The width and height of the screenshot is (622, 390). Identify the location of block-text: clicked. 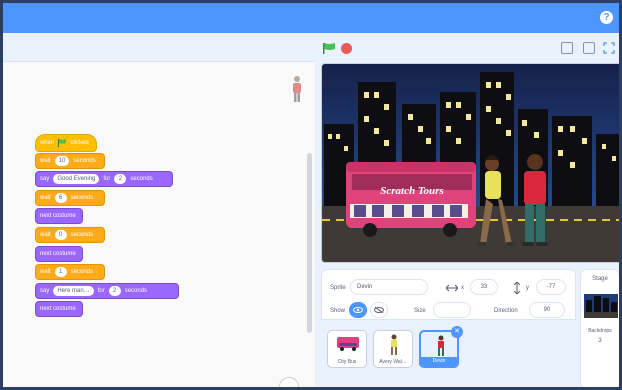
(79, 143).